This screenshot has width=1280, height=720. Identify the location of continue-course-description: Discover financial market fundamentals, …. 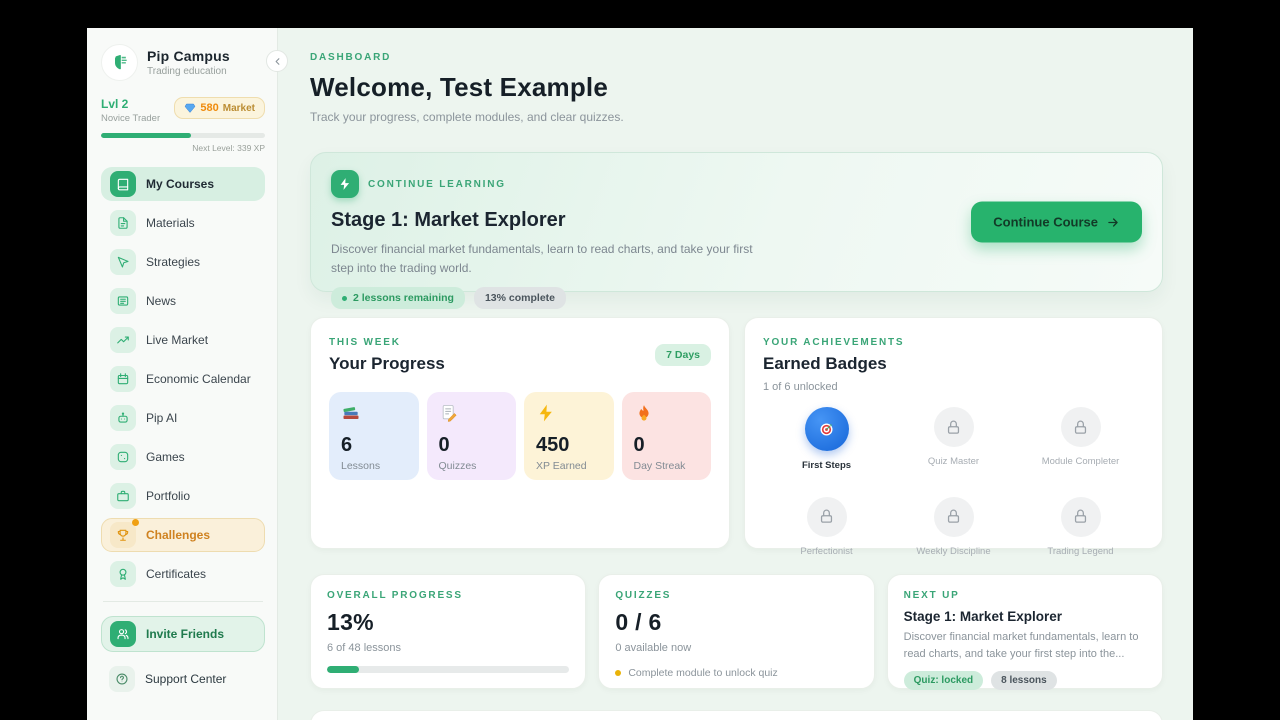
(542, 258).